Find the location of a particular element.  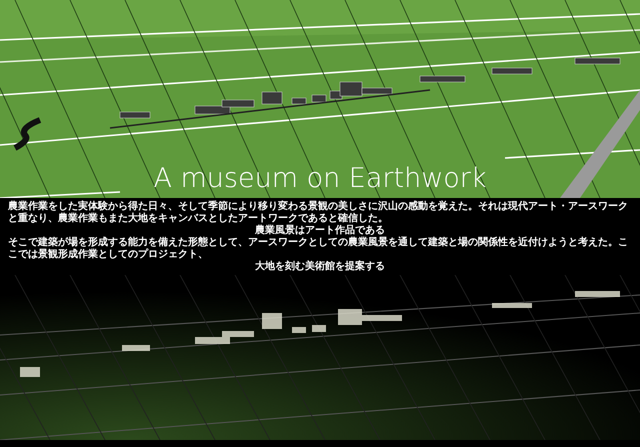

statement-heading: 農業風景はアート作品である is located at coordinates (320, 230).